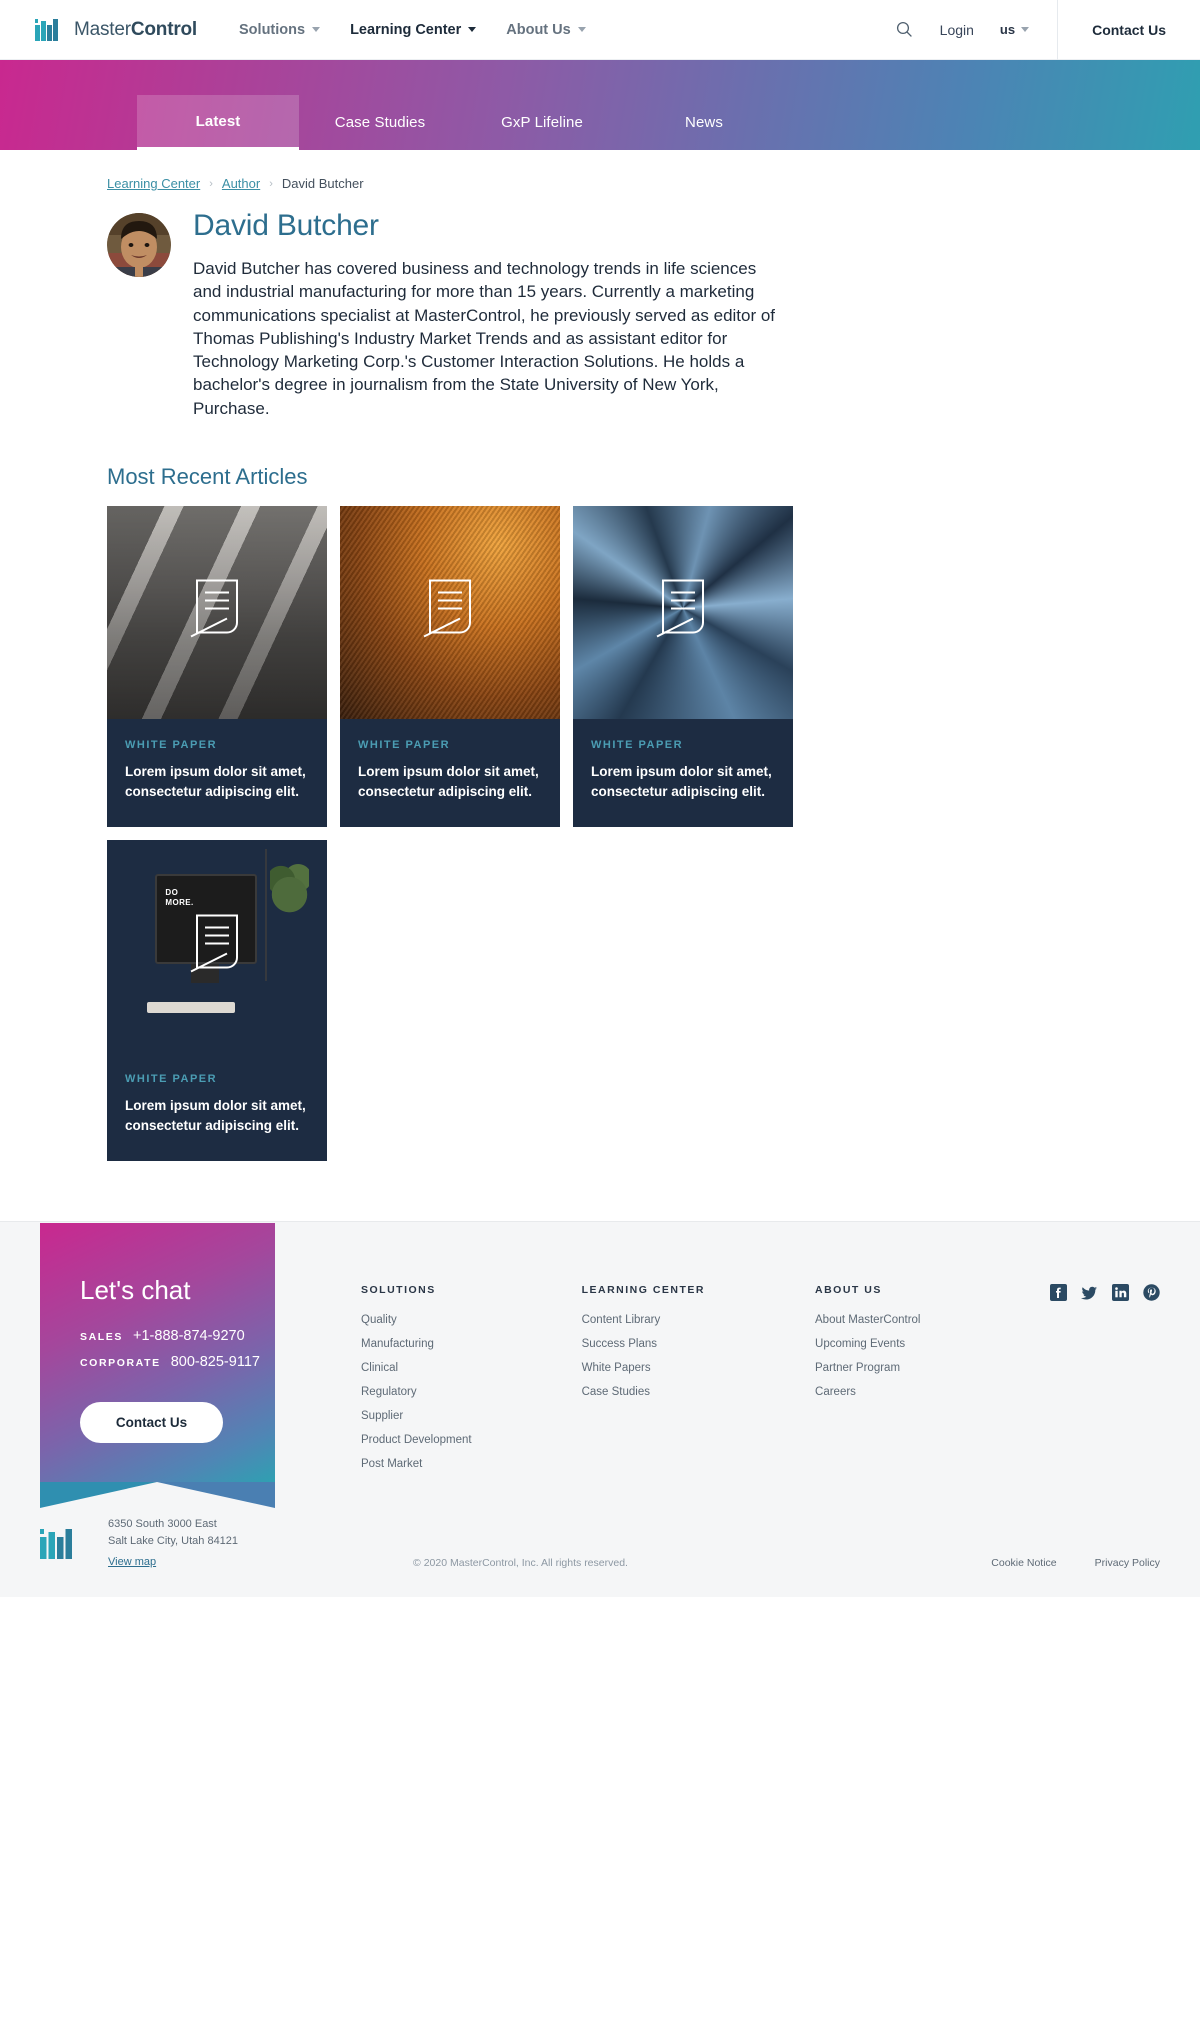 The width and height of the screenshot is (1200, 2031). I want to click on footer-column-title: SOLUTIONS, so click(398, 1290).